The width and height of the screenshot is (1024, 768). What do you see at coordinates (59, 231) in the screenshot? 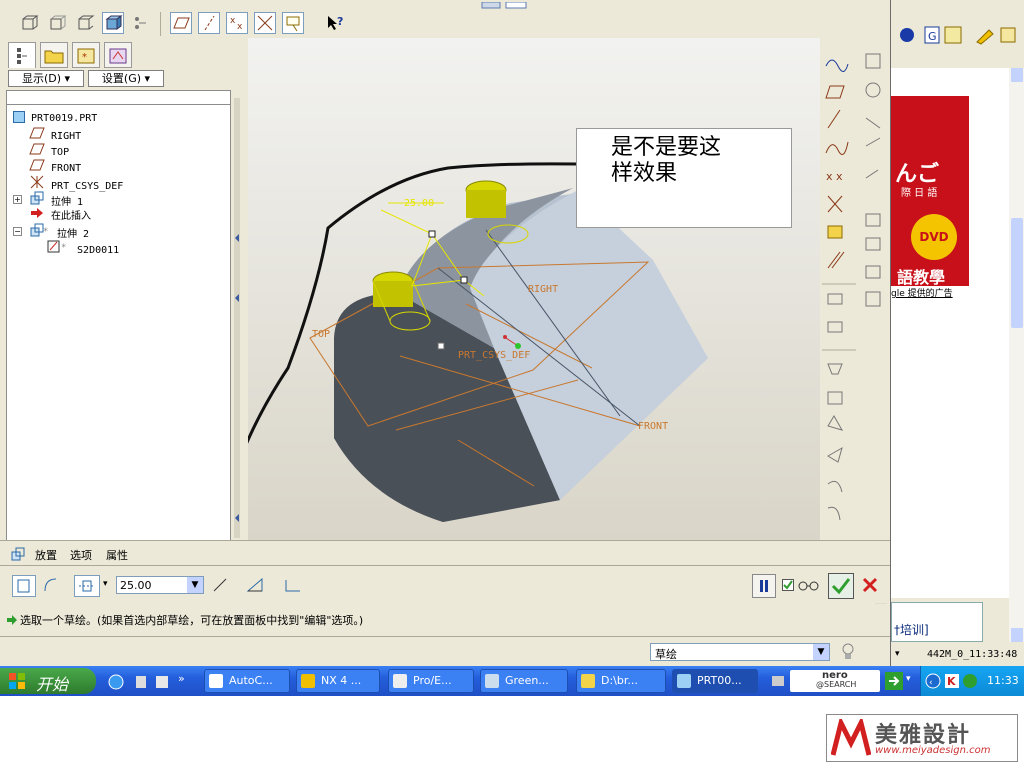
I see `tree-node-extrude2: * 拉伸 2` at bounding box center [59, 231].